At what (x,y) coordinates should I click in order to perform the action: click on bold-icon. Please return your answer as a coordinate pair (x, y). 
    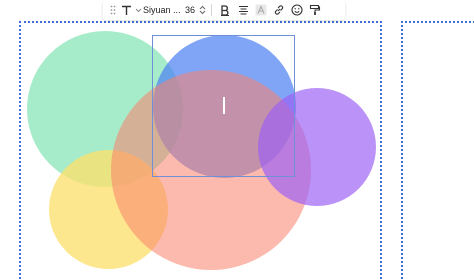
    Looking at the image, I should click on (225, 10).